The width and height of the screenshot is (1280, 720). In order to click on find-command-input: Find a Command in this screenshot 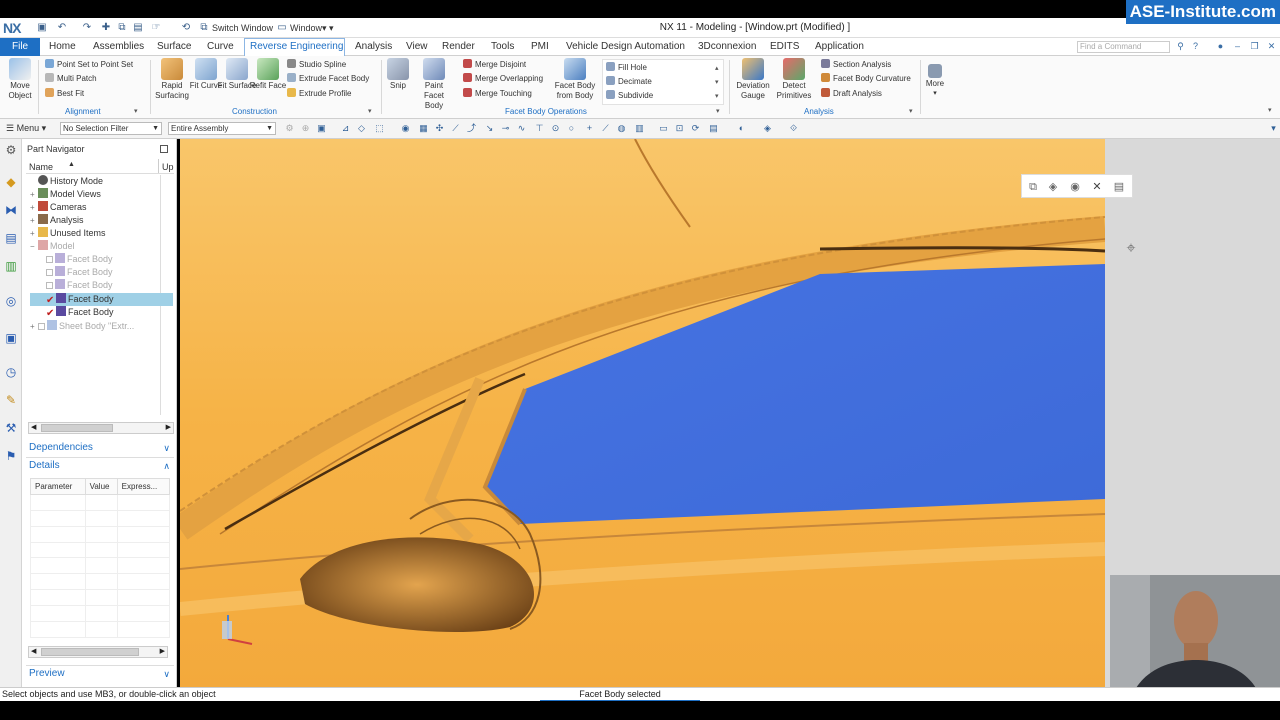, I will do `click(1123, 47)`.